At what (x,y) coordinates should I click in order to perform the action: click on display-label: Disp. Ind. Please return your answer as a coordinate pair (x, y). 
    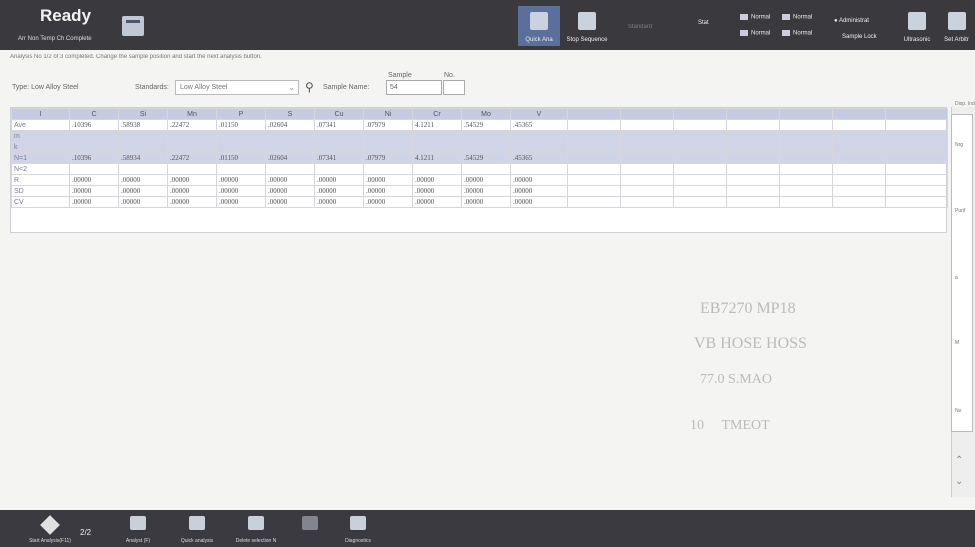
    Looking at the image, I should click on (965, 104).